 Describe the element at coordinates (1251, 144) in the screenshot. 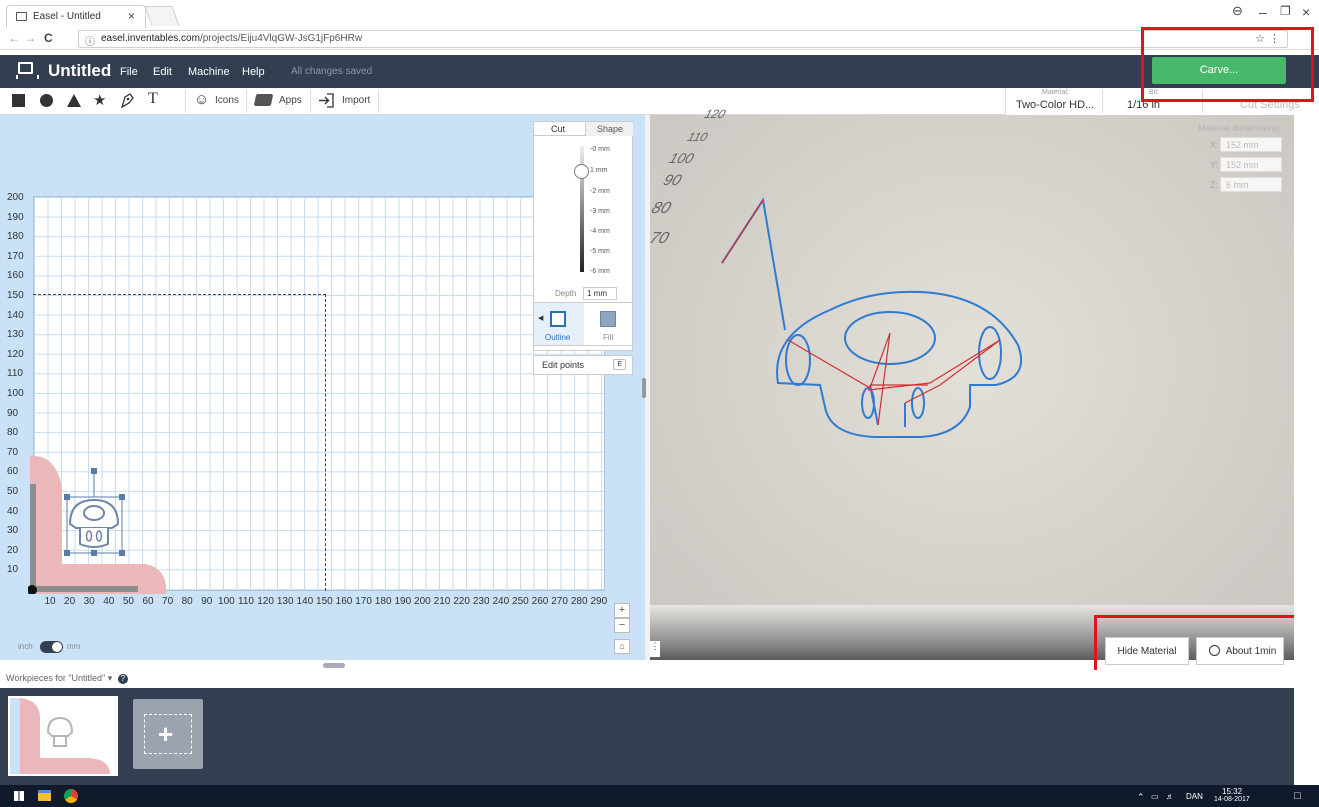

I see `dim-x-input: 152 mm` at that location.